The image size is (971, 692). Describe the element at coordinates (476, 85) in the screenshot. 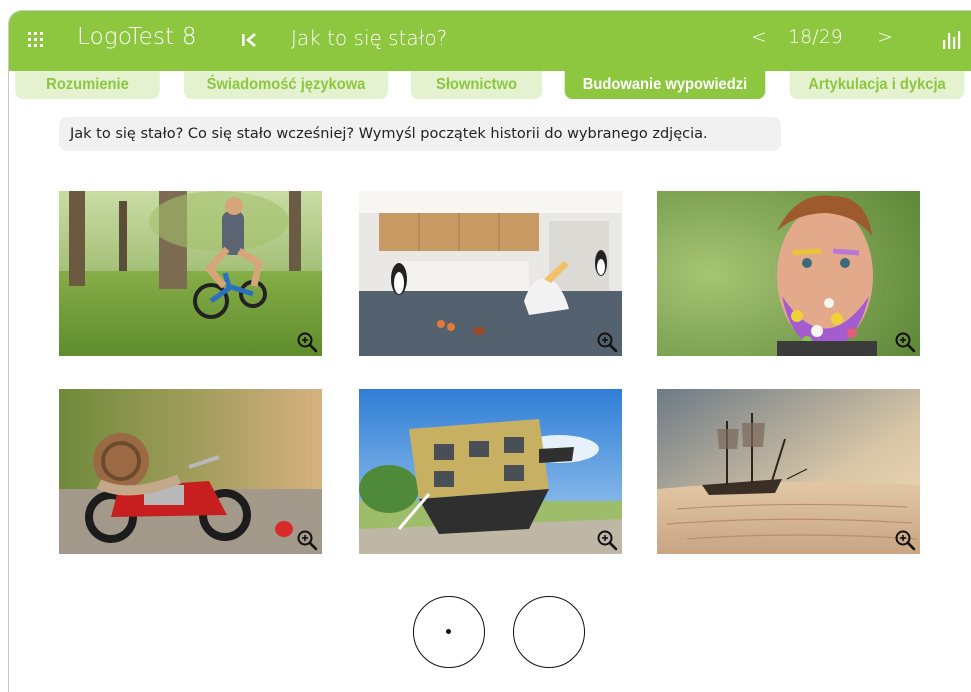

I see `tab-slownictwo: Słownictwo` at that location.